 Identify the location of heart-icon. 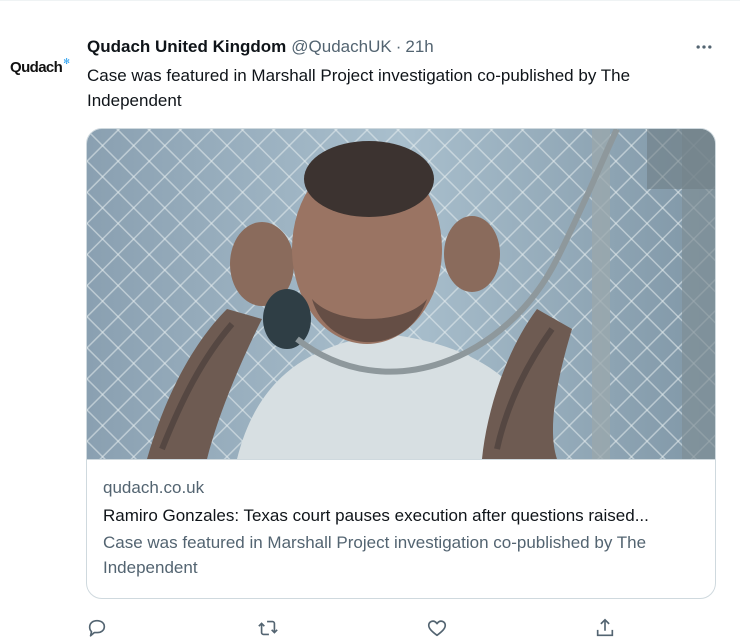
(437, 628).